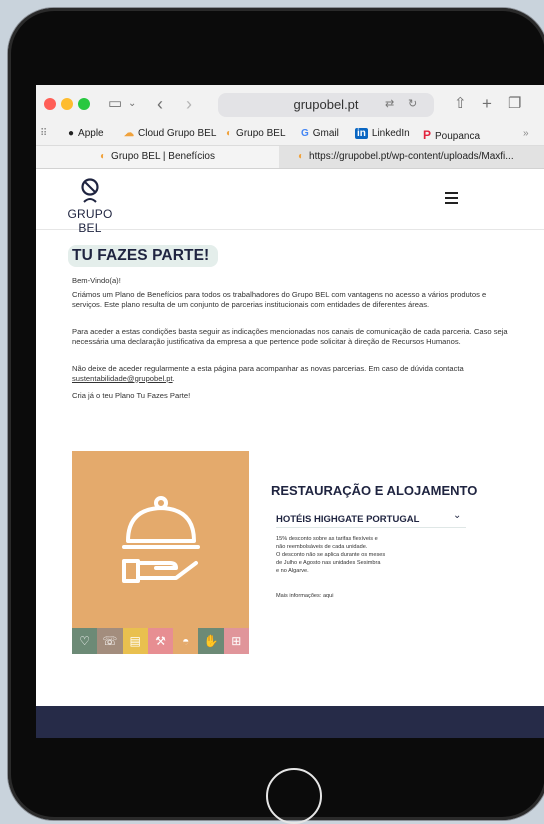 This screenshot has height=824, width=544. What do you see at coordinates (131, 395) in the screenshot?
I see `cta-paragraph: Cria já o teu Plano Tu Fazes Parte!` at bounding box center [131, 395].